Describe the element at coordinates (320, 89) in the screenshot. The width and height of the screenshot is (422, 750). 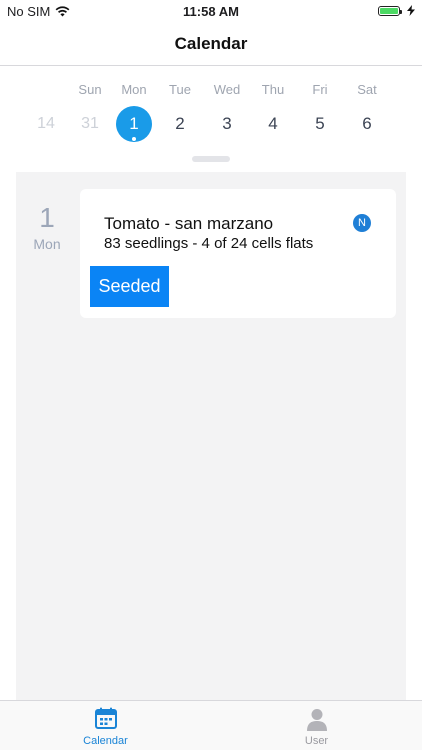
I see `week-day-name: Fri` at that location.